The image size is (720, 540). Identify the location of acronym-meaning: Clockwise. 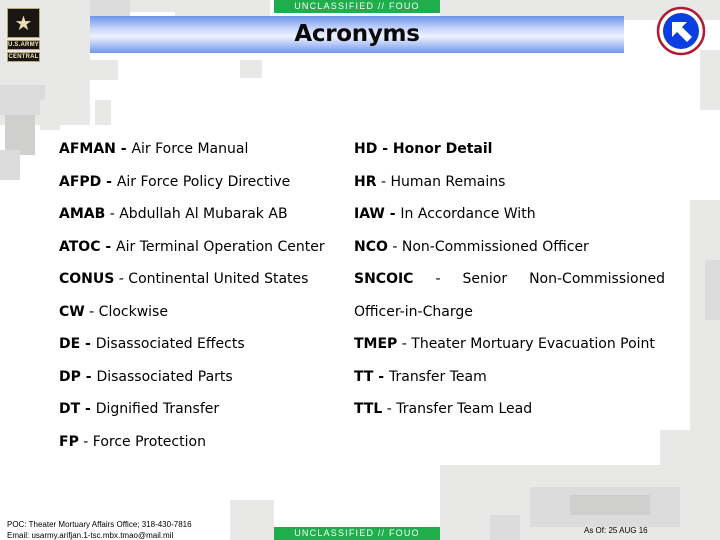
(133, 311).